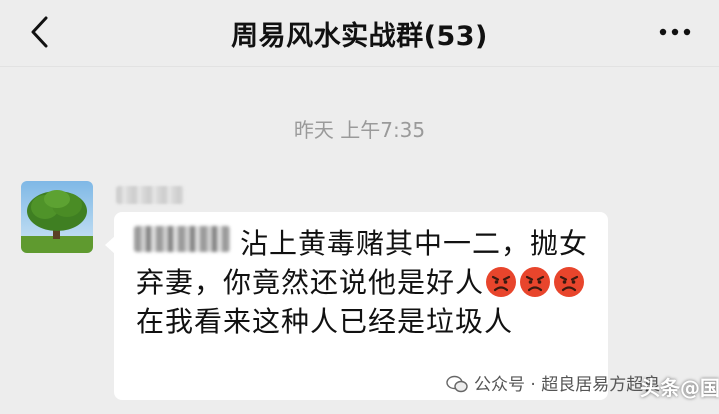 The width and height of the screenshot is (719, 414). What do you see at coordinates (150, 195) in the screenshot?
I see `sender-name-blurred` at bounding box center [150, 195].